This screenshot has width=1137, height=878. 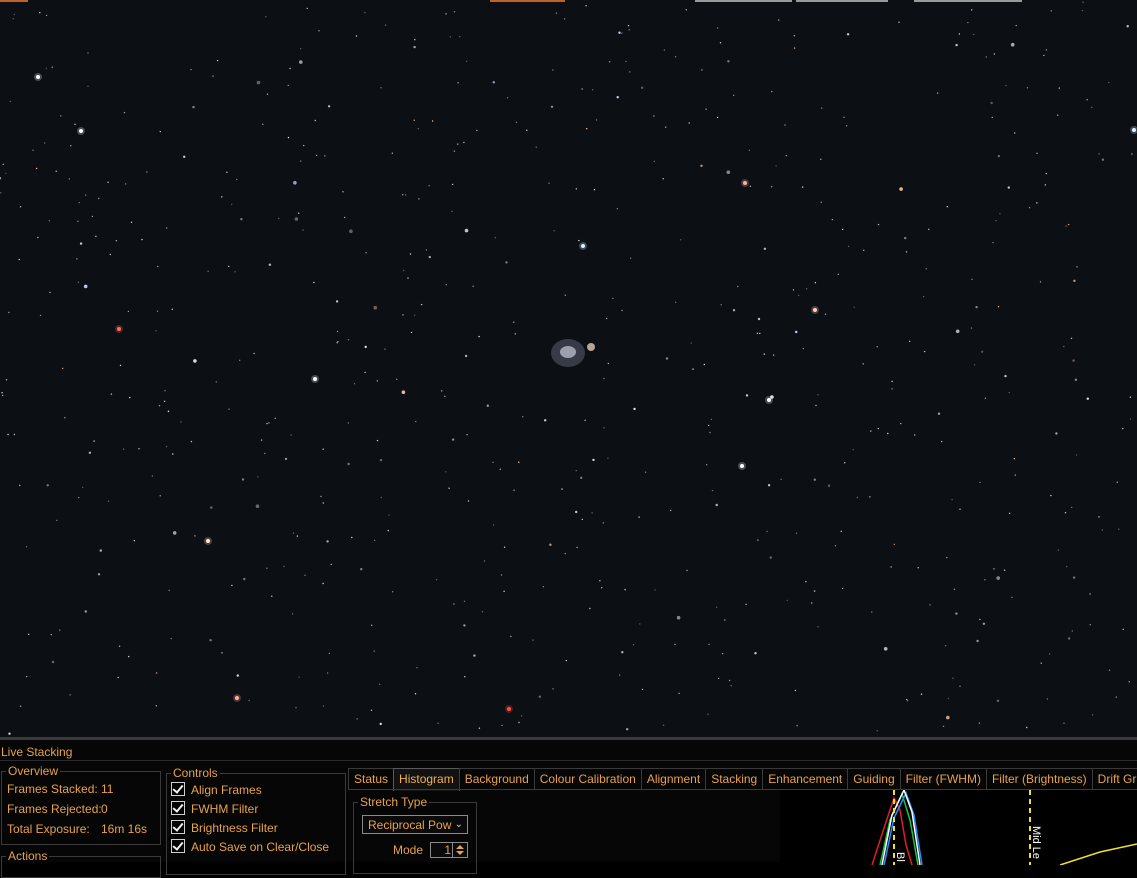 I want to click on tab-filter-brightness: Filter (Brightness), so click(x=1039, y=778).